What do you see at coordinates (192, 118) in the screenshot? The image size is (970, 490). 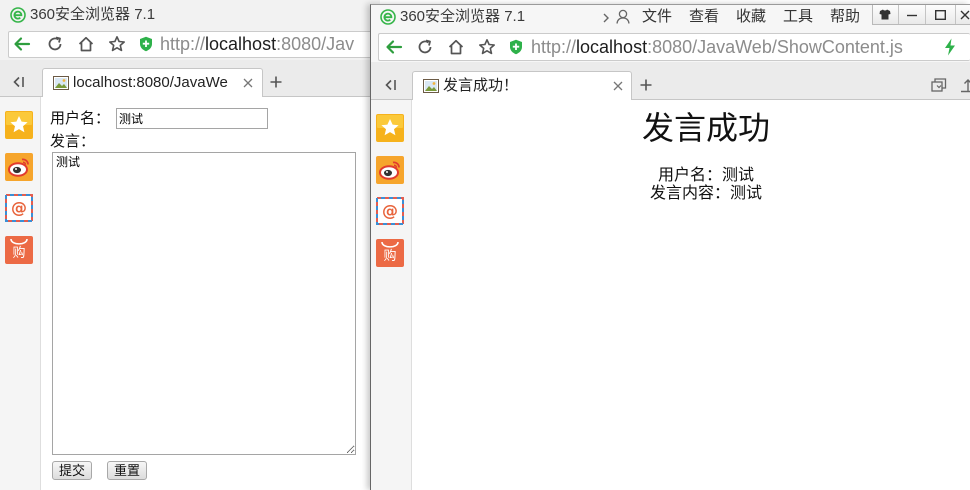 I see `username-input` at bounding box center [192, 118].